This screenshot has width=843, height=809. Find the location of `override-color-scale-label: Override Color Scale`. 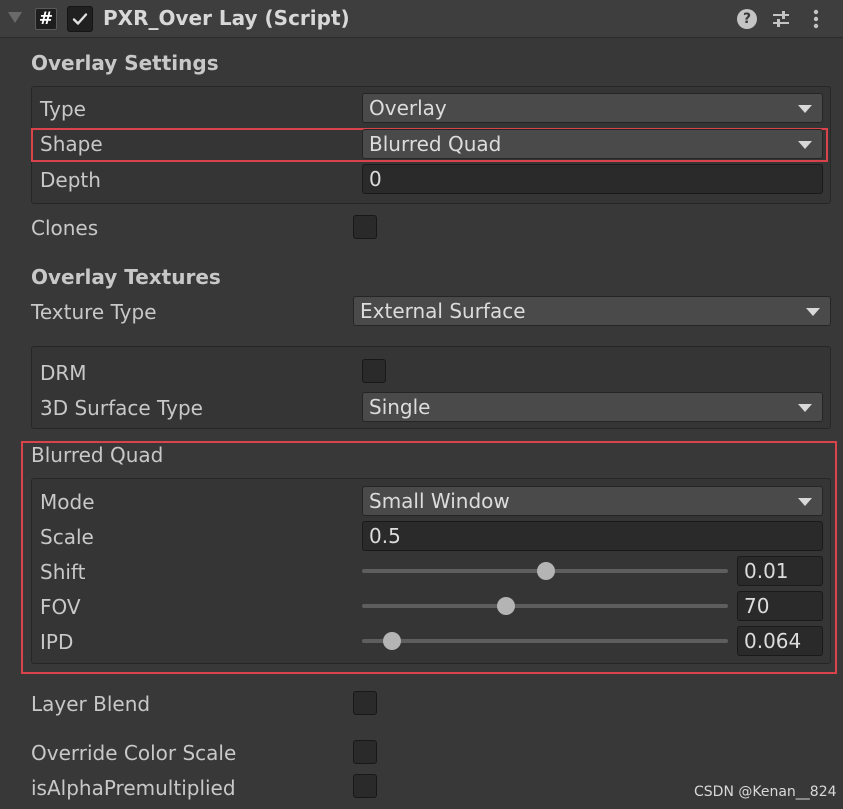

override-color-scale-label: Override Color Scale is located at coordinates (134, 753).